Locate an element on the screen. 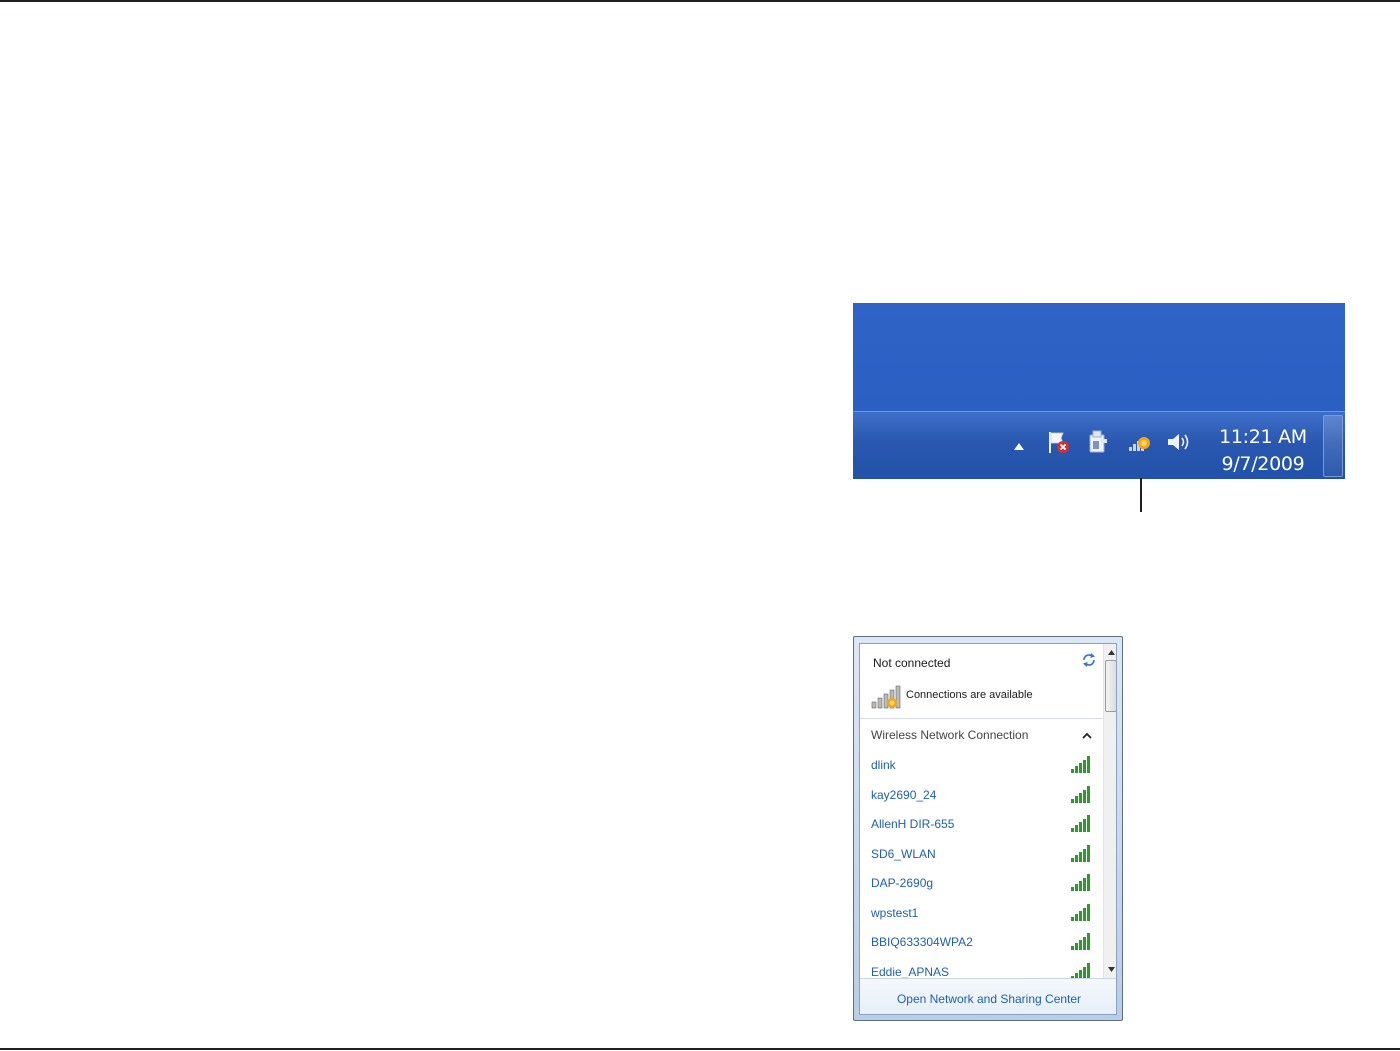  list-item: AllenH DIR-655 is located at coordinates (981, 828).